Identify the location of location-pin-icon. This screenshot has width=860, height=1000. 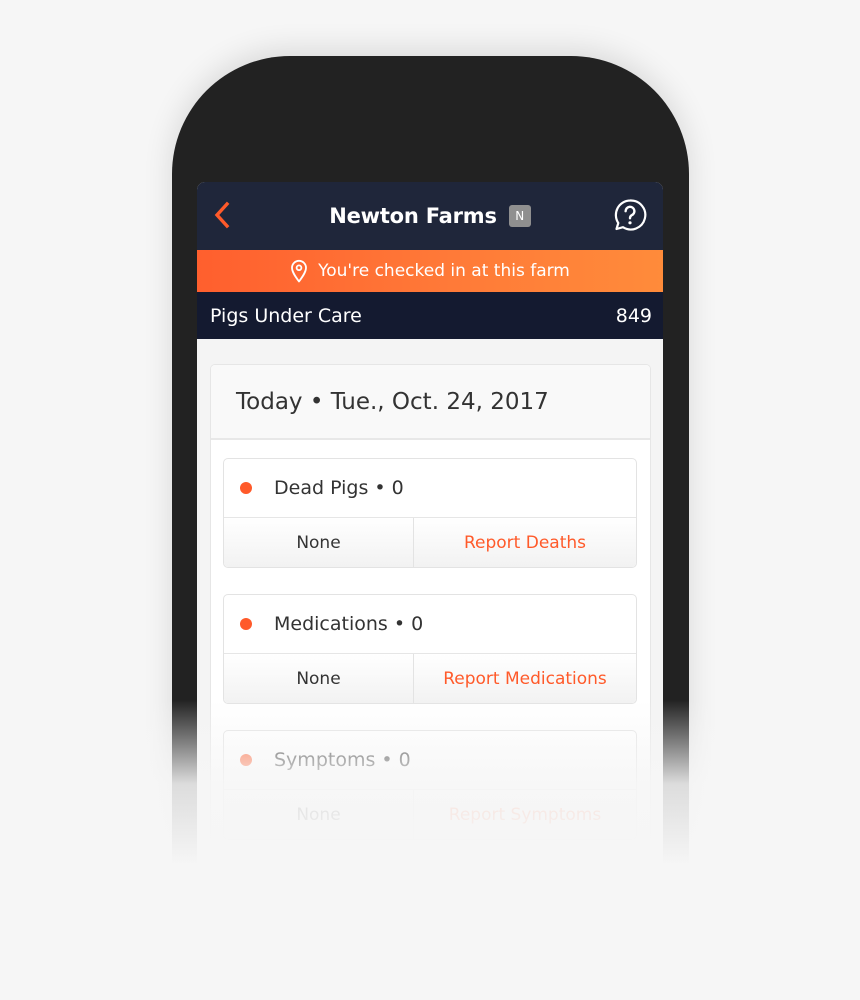
(299, 271).